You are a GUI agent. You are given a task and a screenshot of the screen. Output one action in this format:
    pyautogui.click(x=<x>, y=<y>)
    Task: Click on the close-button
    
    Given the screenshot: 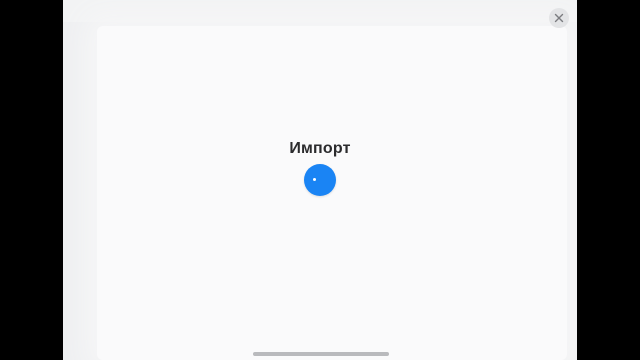 What is the action you would take?
    pyautogui.click(x=559, y=18)
    